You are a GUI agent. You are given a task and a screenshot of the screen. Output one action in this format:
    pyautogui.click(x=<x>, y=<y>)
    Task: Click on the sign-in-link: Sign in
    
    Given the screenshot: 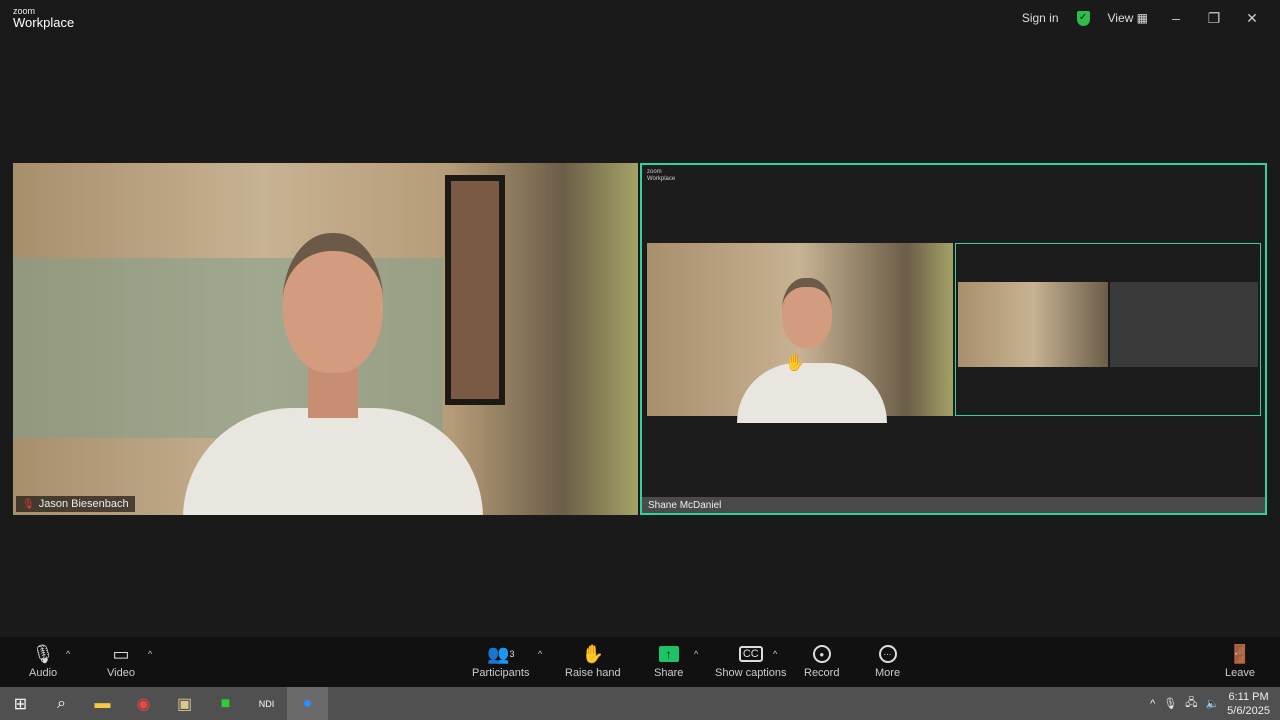 What is the action you would take?
    pyautogui.click(x=1040, y=18)
    